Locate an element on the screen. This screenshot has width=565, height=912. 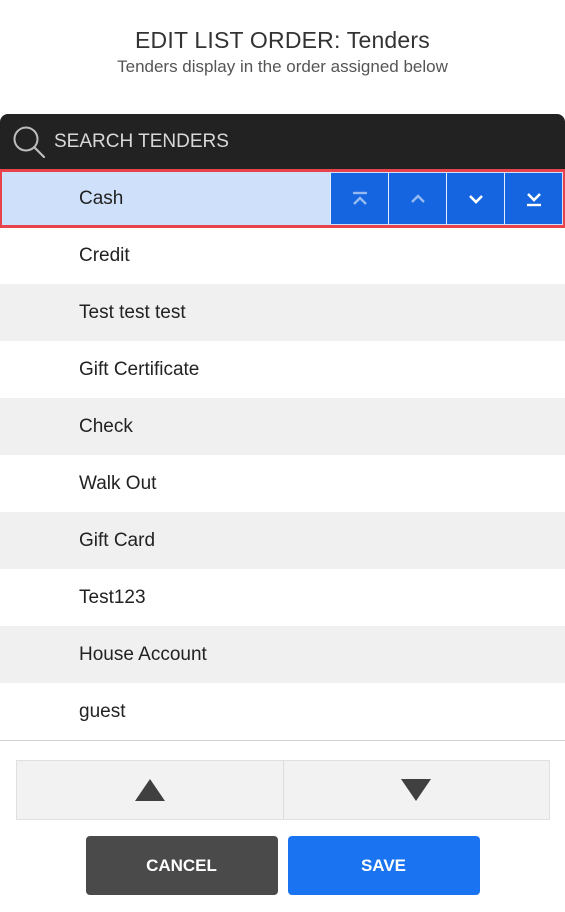
save-button: SAVE is located at coordinates (383, 865).